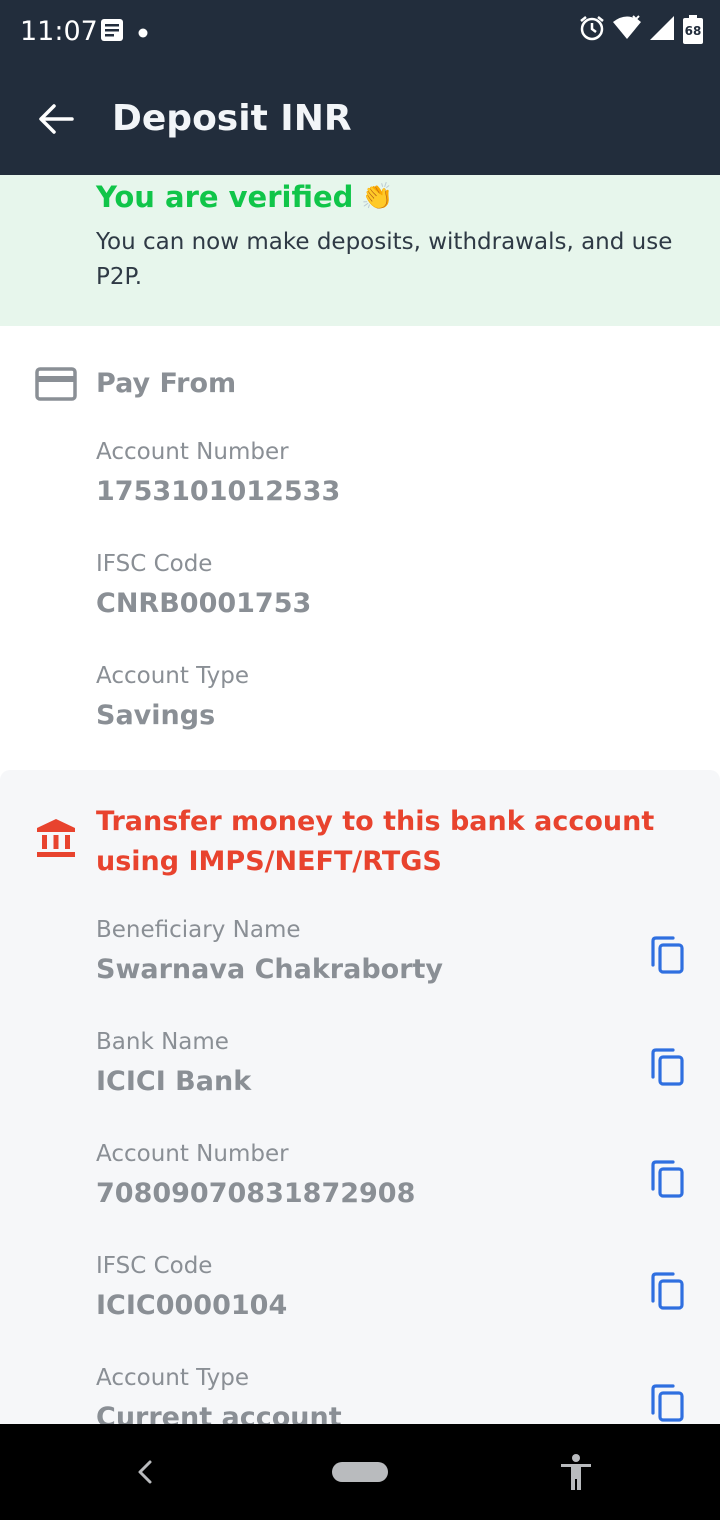 This screenshot has width=720, height=1520. I want to click on field-value: ICIC0000104, so click(192, 1305).